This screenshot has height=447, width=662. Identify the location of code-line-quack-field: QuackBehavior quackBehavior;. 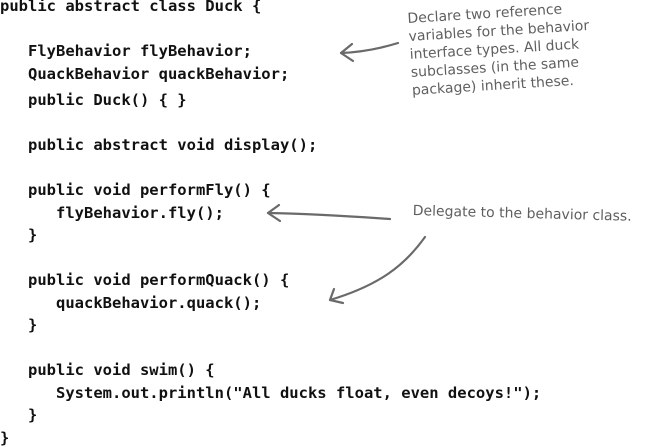
(145, 74).